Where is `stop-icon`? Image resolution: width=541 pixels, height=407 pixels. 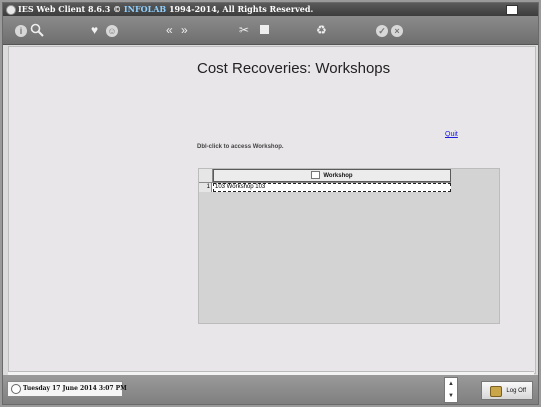 stop-icon is located at coordinates (264, 30).